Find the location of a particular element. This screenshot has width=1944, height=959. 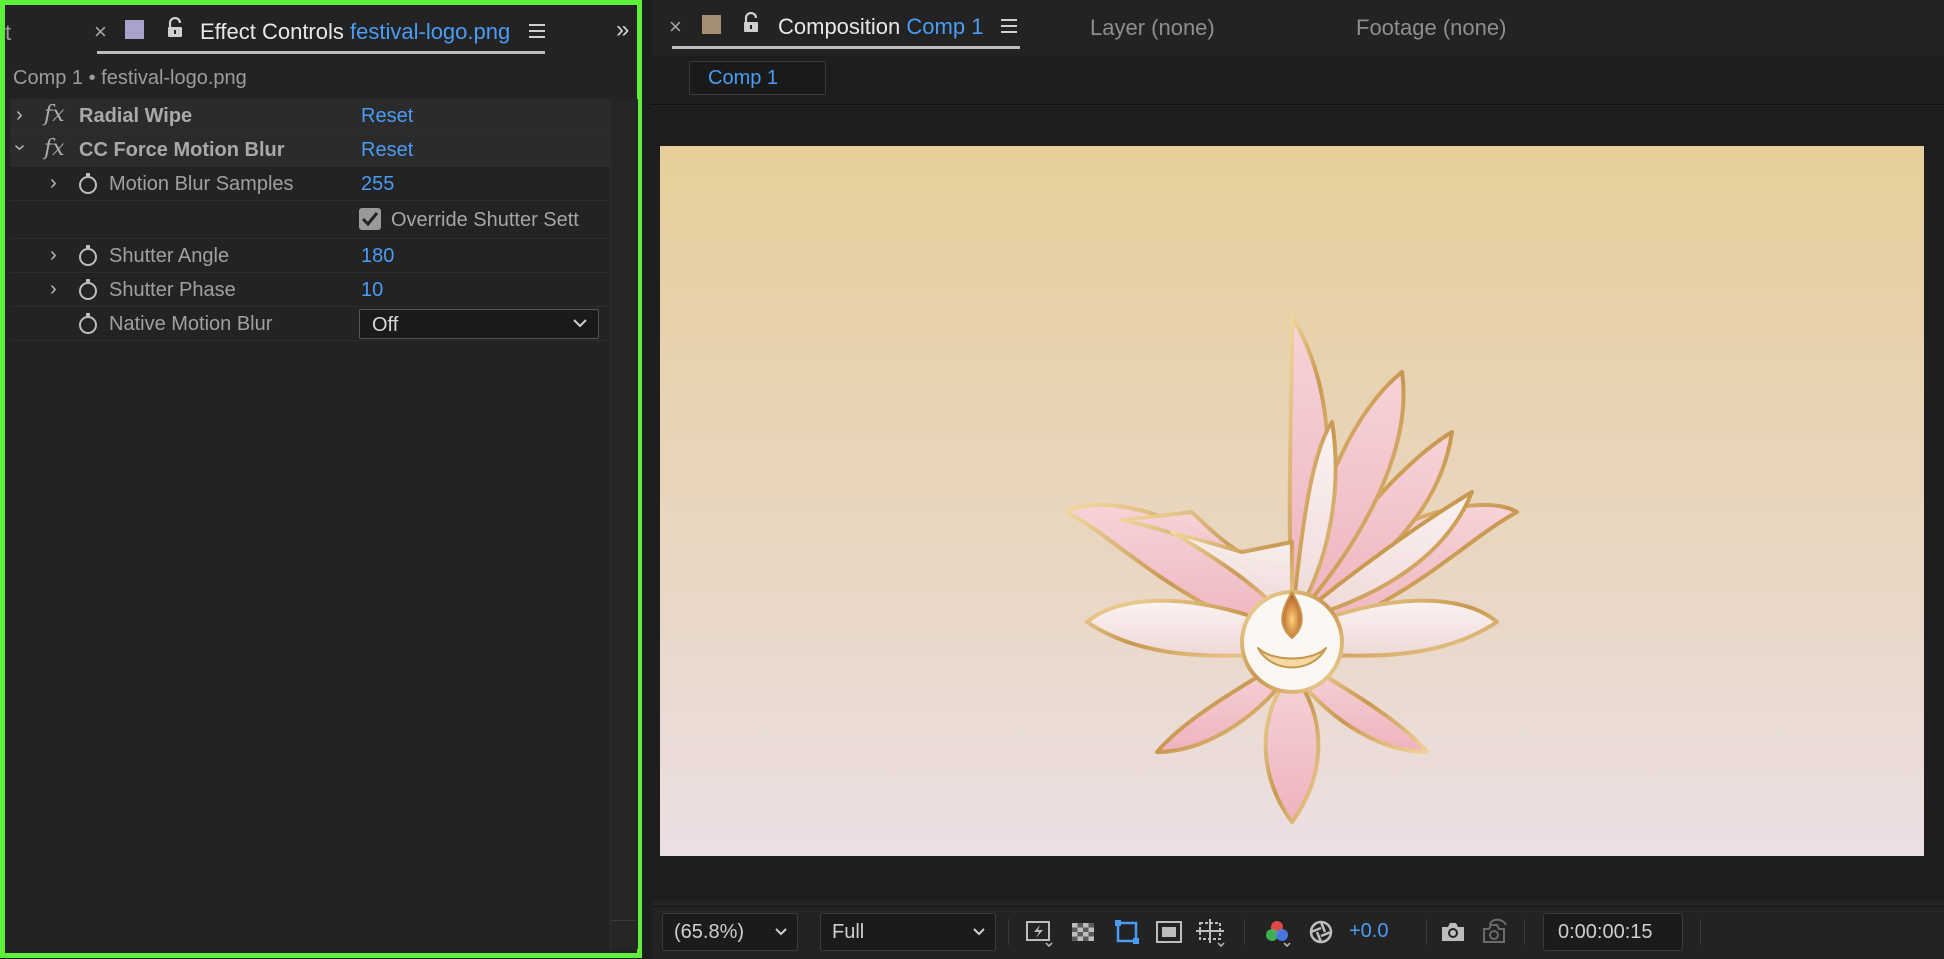

effect-controls-tabbar: t × Effect Controls festival-logo.png » is located at coordinates (321, 31).